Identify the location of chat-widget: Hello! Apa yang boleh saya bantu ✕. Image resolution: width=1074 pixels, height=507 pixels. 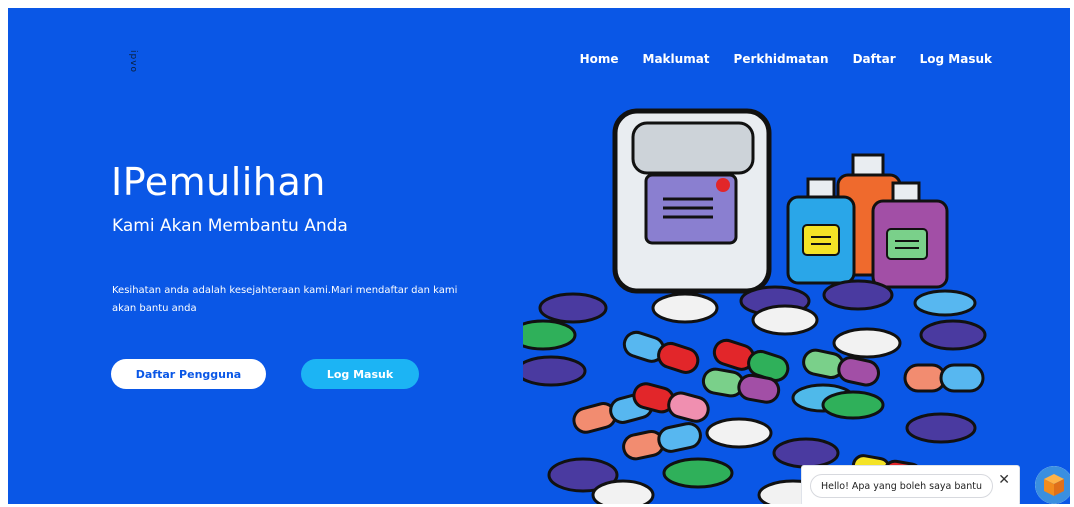
(910, 484).